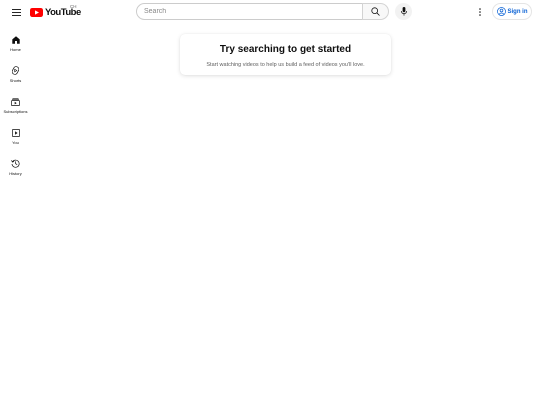 Image resolution: width=540 pixels, height=405 pixels. Describe the element at coordinates (15, 142) in the screenshot. I see `sidebar-item-label: You` at that location.